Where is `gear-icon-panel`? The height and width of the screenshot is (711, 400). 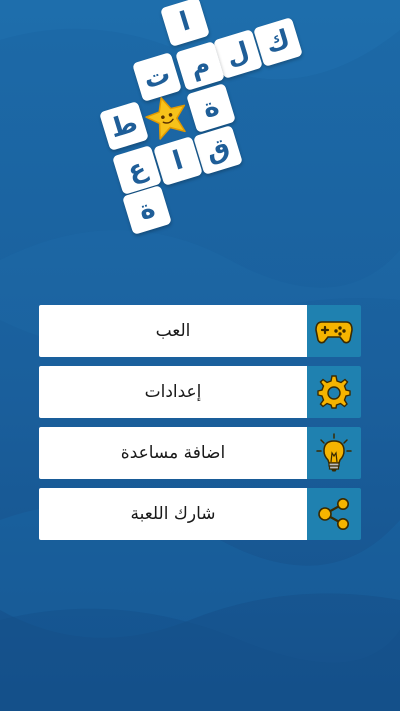 gear-icon-panel is located at coordinates (334, 392).